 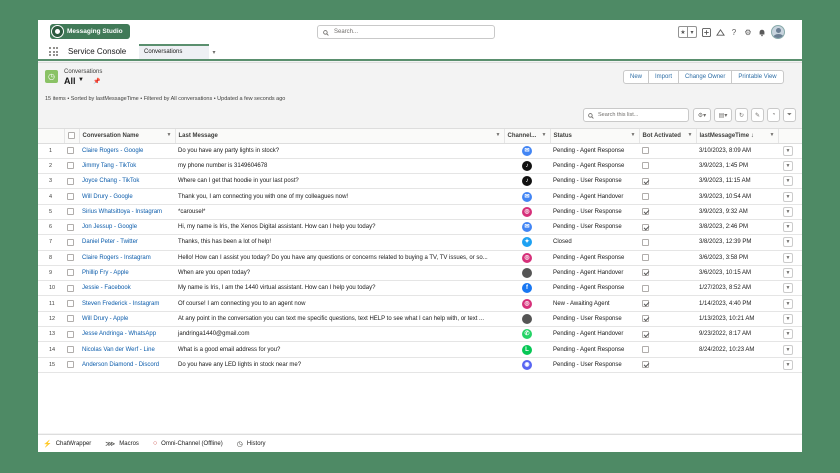 What do you see at coordinates (109, 227) in the screenshot?
I see `conversation-link: Jon Jessup - Google` at bounding box center [109, 227].